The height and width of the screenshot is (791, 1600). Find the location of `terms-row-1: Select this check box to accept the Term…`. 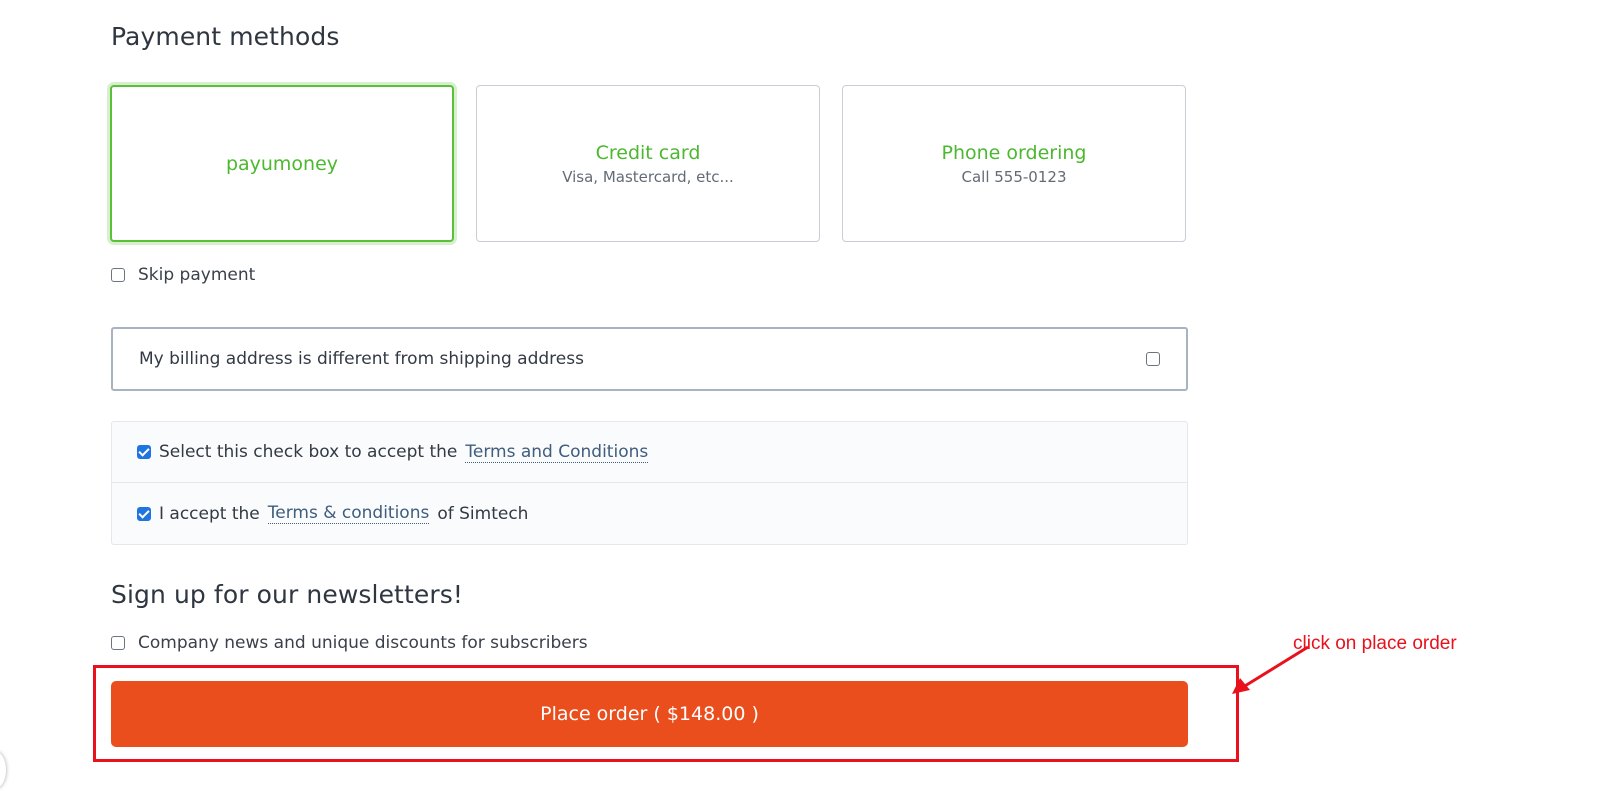

terms-row-1: Select this check box to accept the Term… is located at coordinates (649, 452).